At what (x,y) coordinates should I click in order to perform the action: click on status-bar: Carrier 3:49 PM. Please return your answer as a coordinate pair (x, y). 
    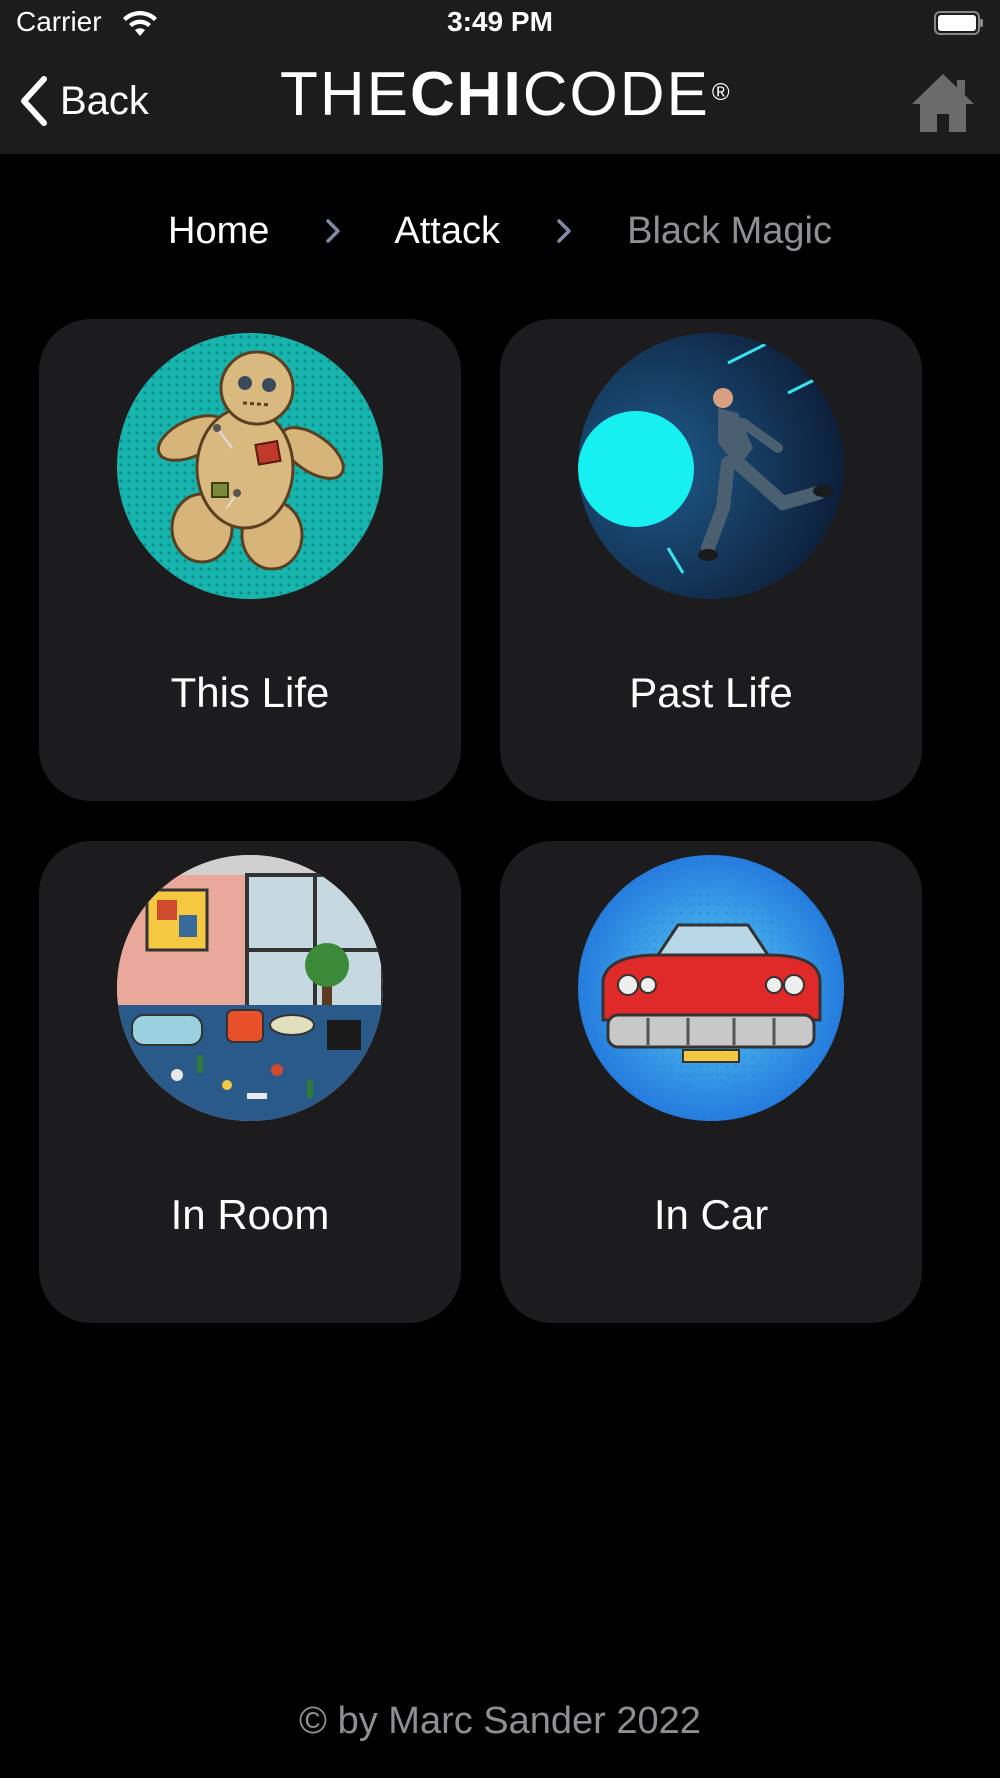
    Looking at the image, I should click on (500, 25).